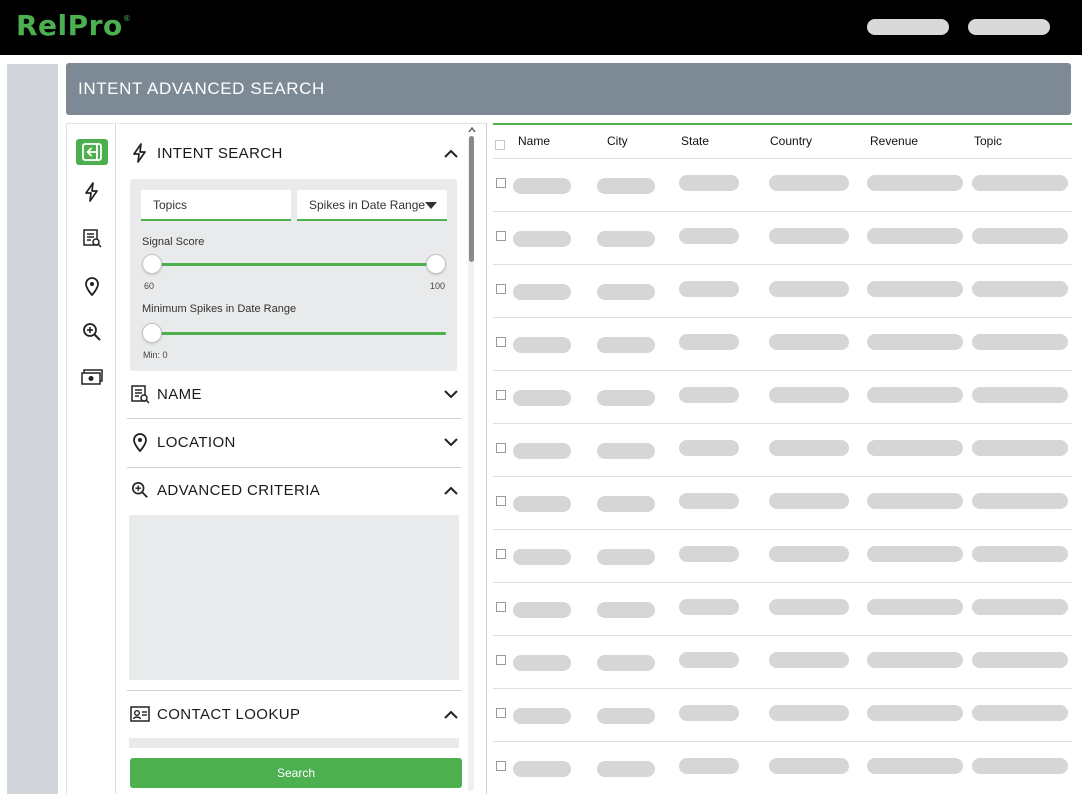  I want to click on collapse-panel-button, so click(92, 152).